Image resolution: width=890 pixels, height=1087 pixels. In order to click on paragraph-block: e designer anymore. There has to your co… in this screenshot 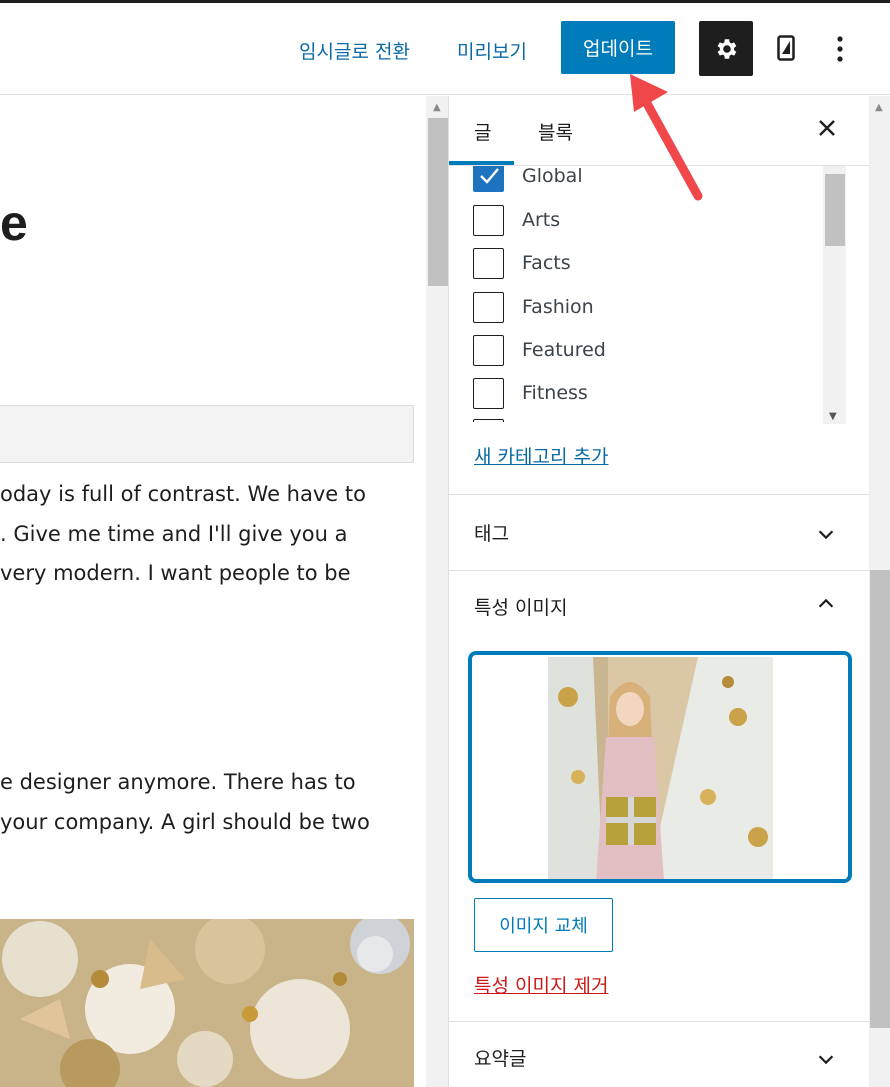, I will do `click(185, 802)`.